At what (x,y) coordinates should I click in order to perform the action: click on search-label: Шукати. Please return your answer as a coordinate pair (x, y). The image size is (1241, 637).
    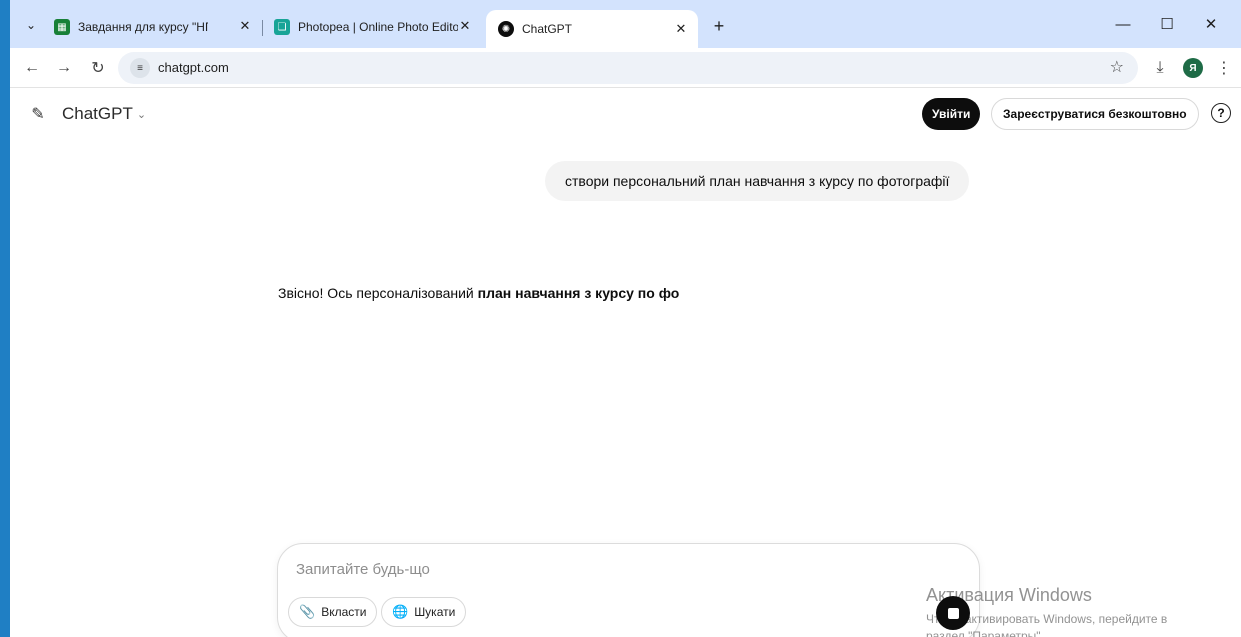
    Looking at the image, I should click on (435, 612).